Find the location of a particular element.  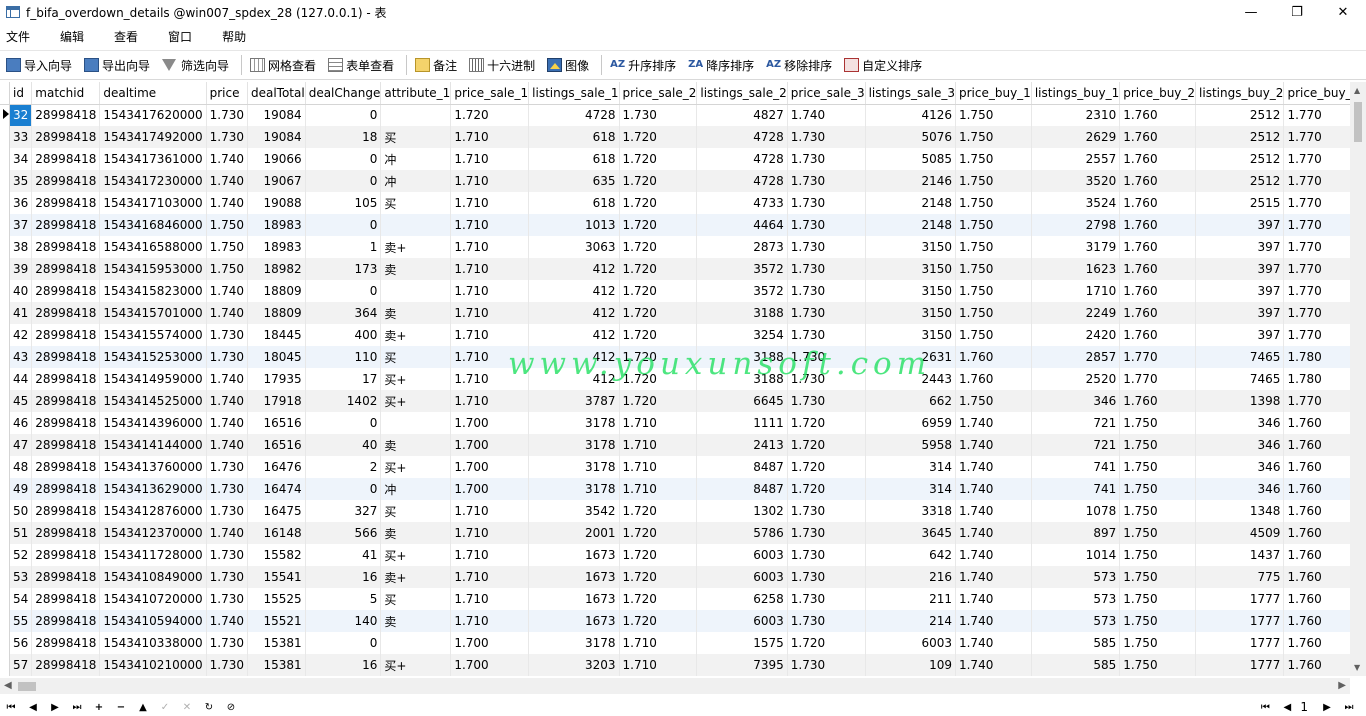

column-header-matchid: matchid is located at coordinates (66, 93).